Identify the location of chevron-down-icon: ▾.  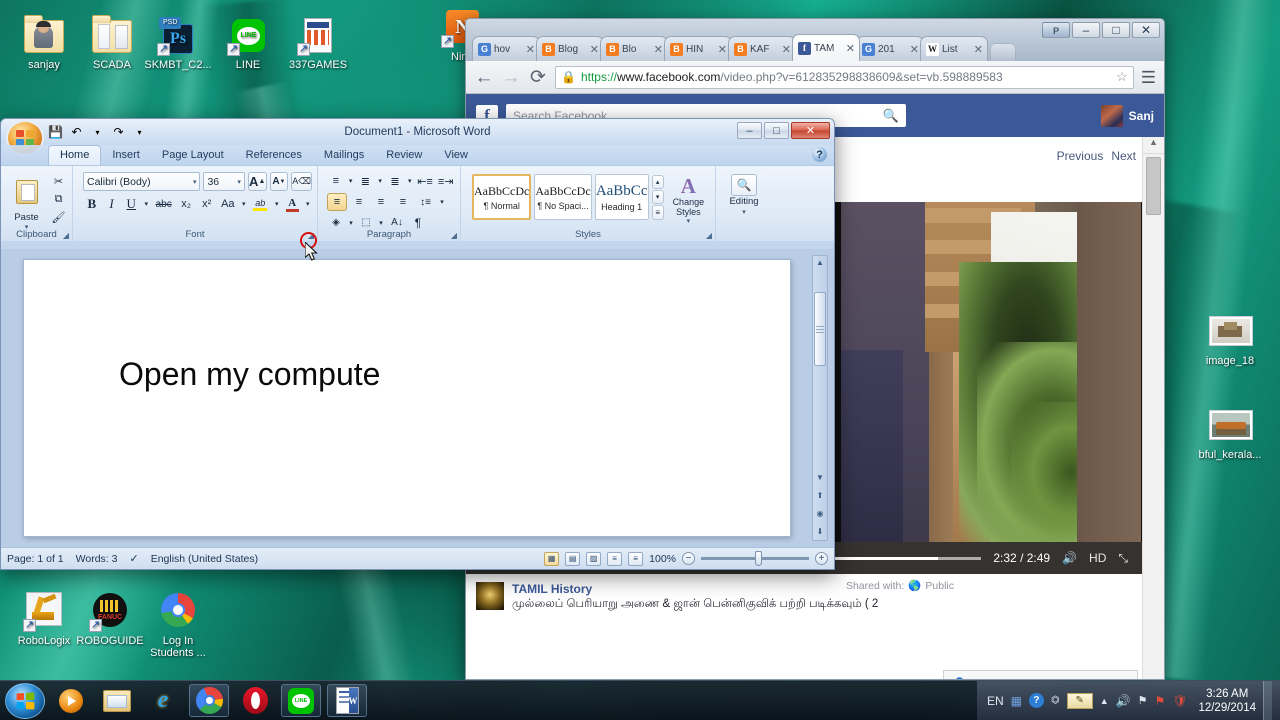
(195, 182).